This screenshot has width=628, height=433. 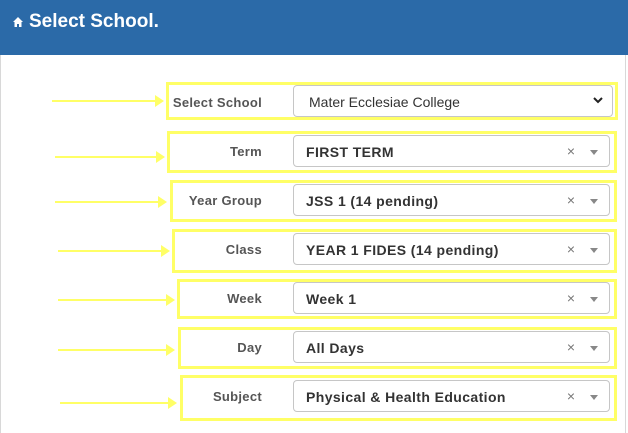 I want to click on day-label: Day, so click(x=249, y=347).